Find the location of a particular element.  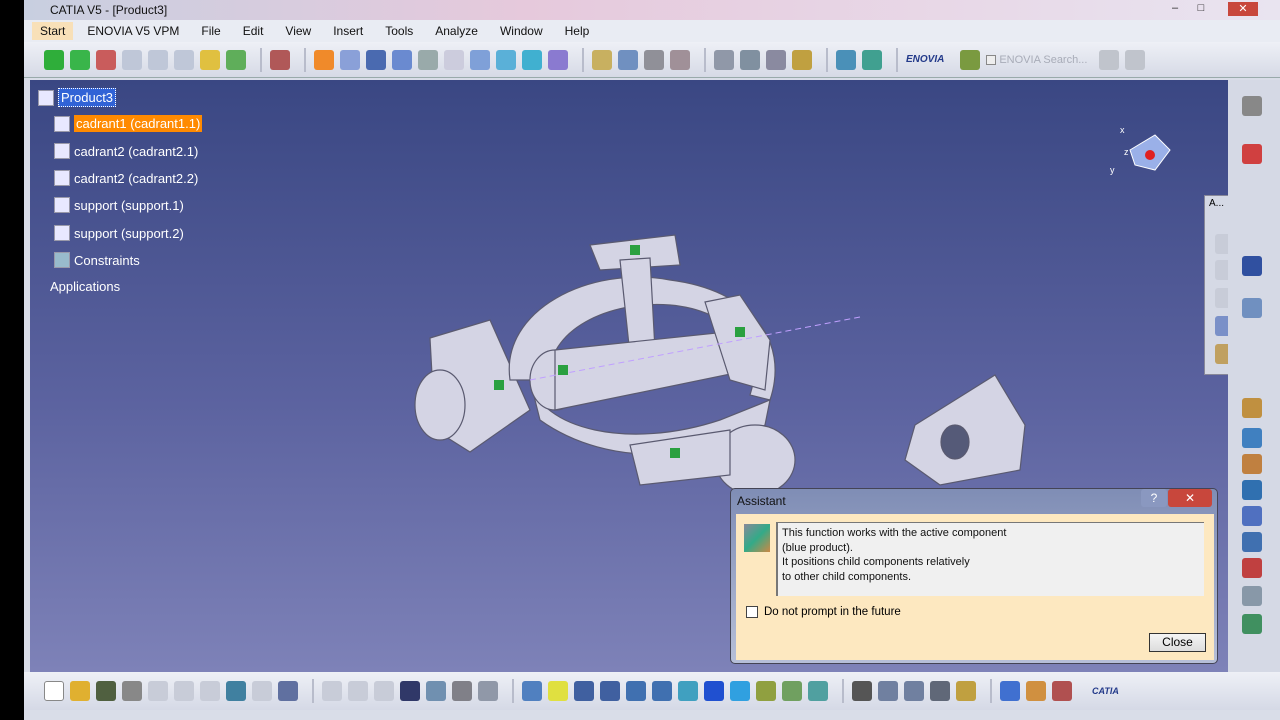

quick-constraint-icon is located at coordinates (480, 59).